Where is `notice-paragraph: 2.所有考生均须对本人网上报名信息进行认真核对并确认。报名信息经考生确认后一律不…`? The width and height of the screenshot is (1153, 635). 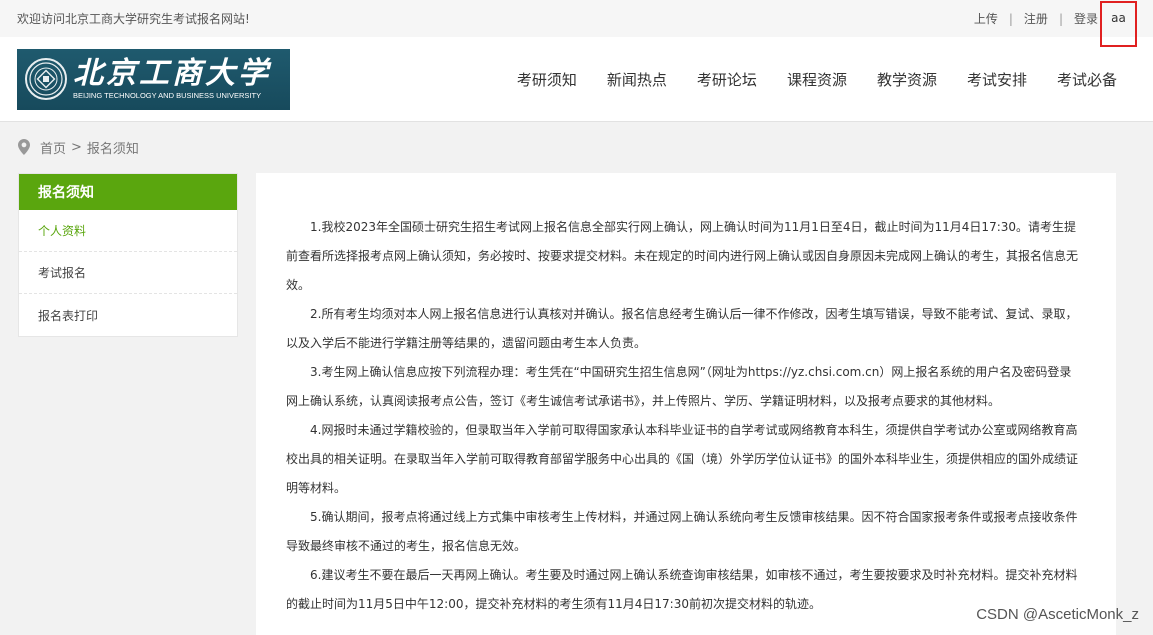
notice-paragraph: 2.所有考生均须对本人网上报名信息进行认真核对并确认。报名信息经考生确认后一律不… is located at coordinates (682, 328).